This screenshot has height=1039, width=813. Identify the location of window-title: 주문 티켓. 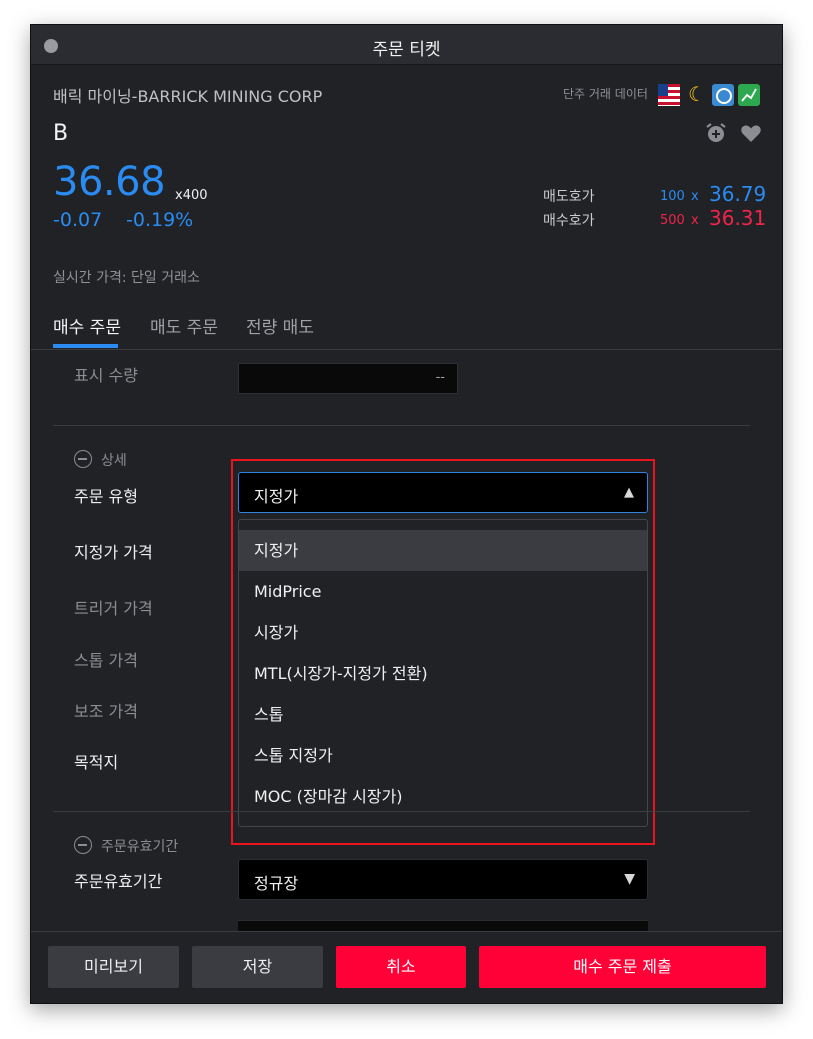
(406, 50).